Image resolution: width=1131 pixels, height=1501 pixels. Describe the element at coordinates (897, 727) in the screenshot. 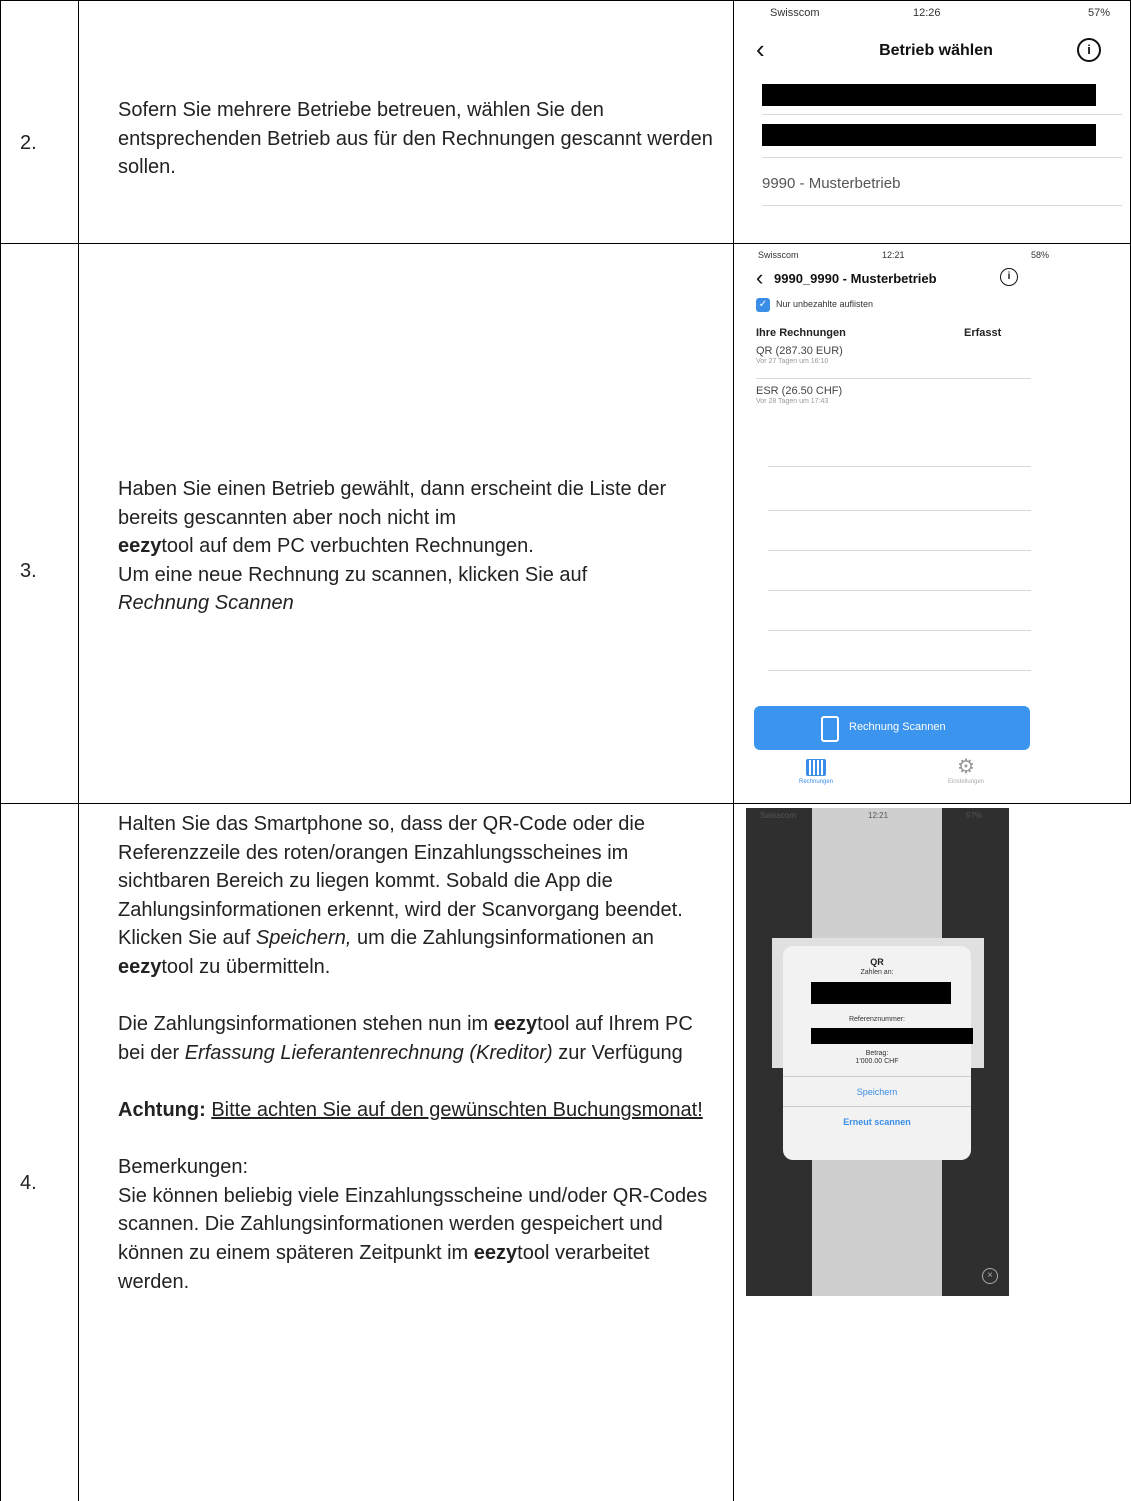

I see `scan-button-label: Rechnung Scannen` at that location.